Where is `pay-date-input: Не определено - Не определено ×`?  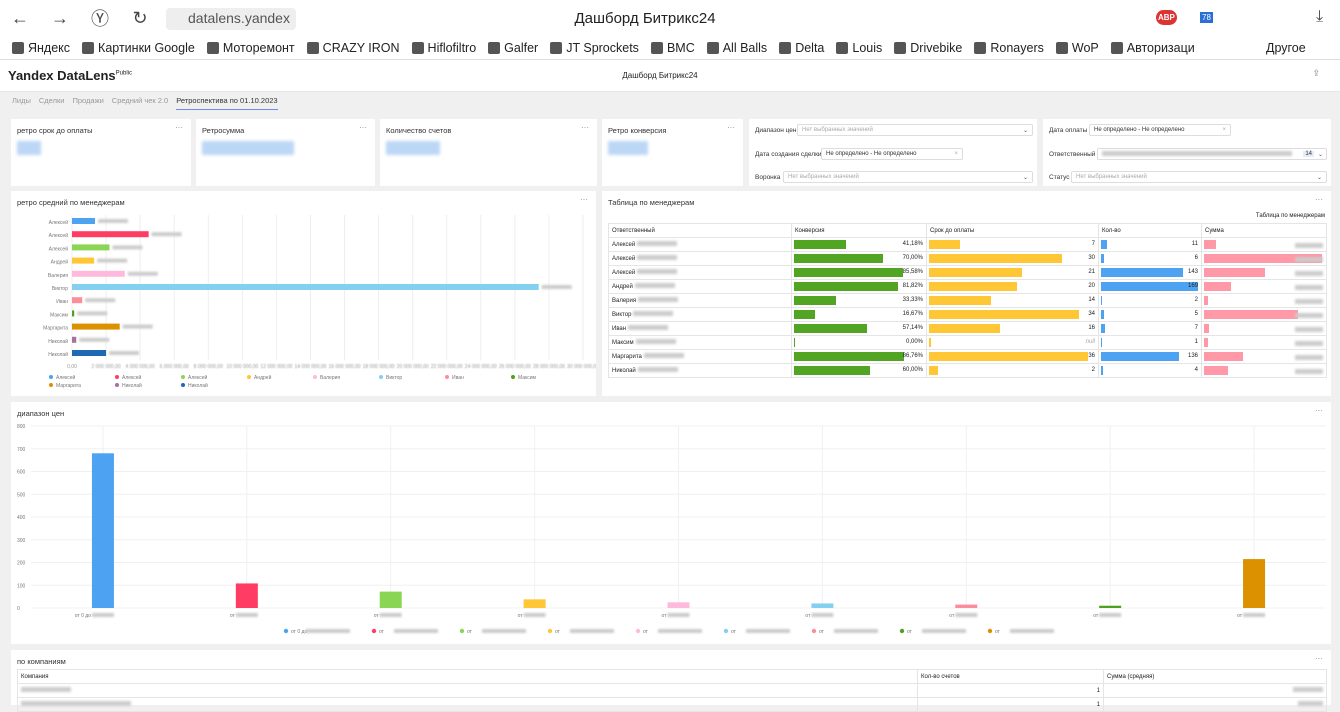 pay-date-input: Не определено - Не определено × is located at coordinates (1160, 130).